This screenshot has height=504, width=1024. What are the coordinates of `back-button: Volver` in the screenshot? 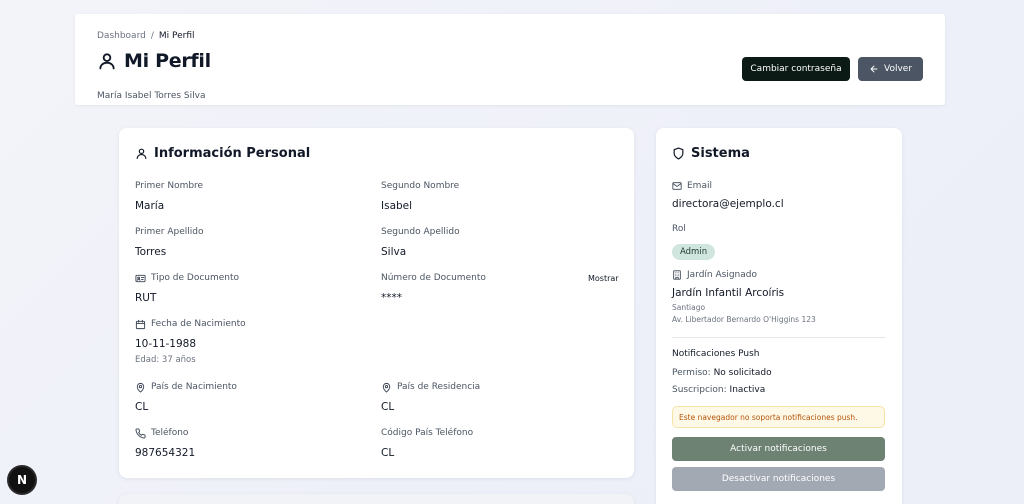 It's located at (890, 69).